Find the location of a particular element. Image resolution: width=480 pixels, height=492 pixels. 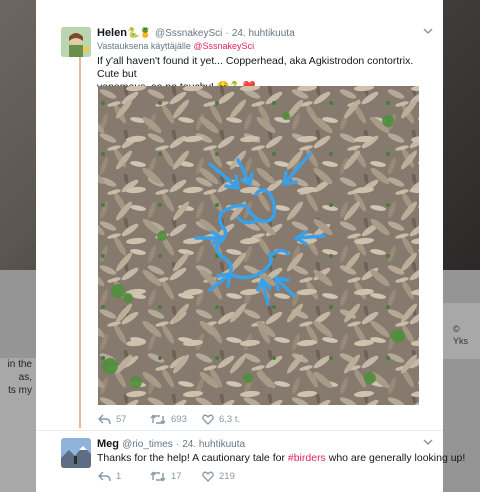

thread-connector is located at coordinates (80, 239).